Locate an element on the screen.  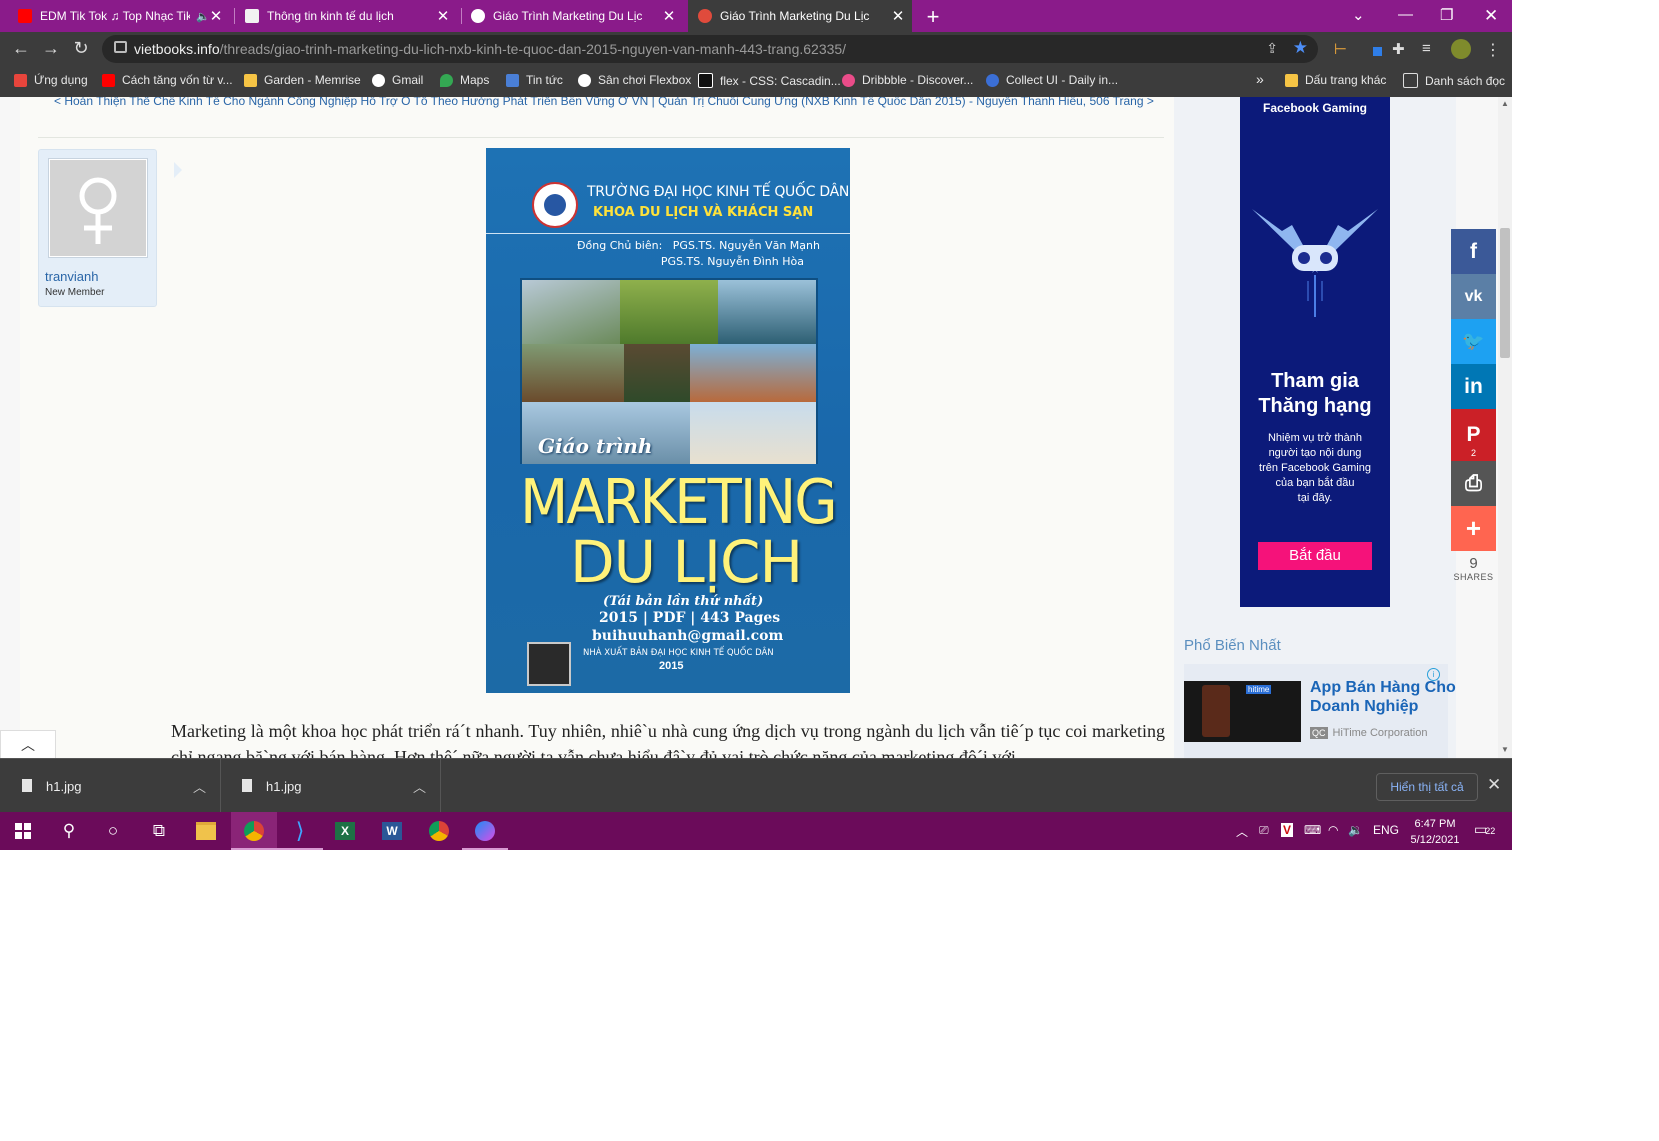
dribbble-icon is located at coordinates (848, 80).